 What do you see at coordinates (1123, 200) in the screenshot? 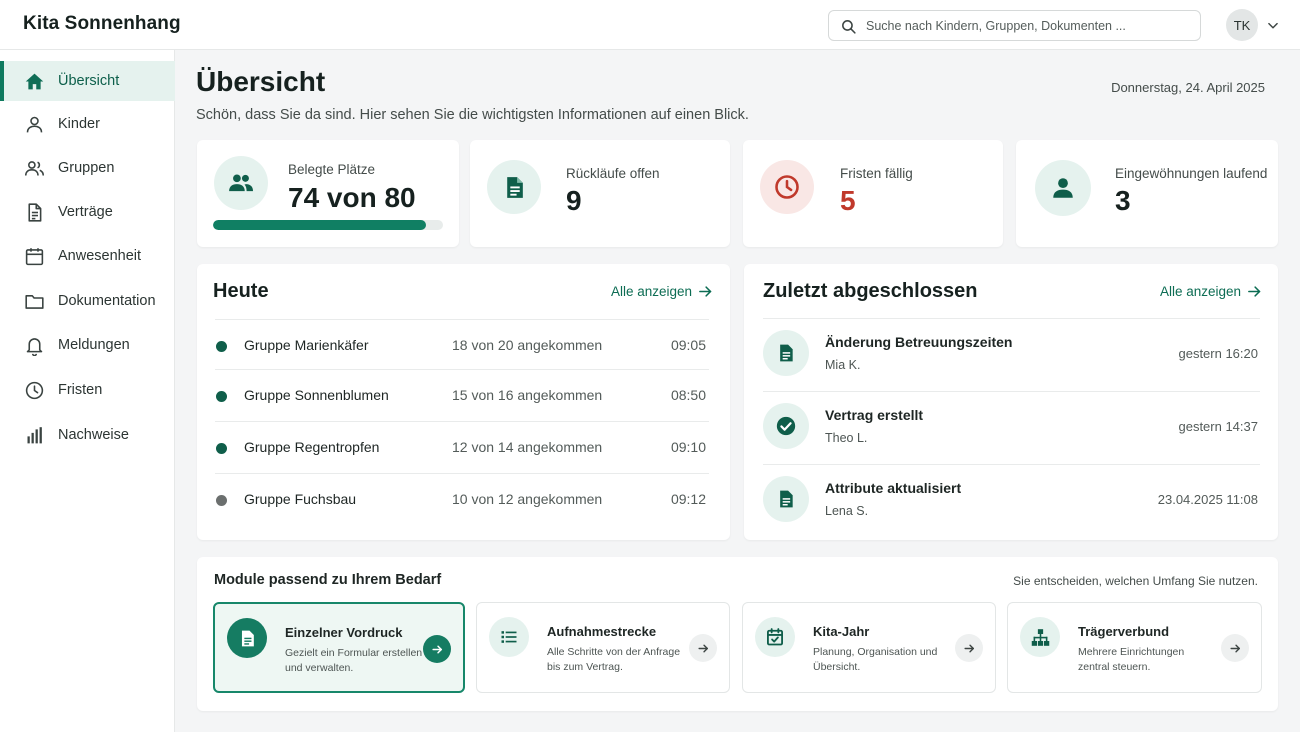
I see `stat-value: 3` at bounding box center [1123, 200].